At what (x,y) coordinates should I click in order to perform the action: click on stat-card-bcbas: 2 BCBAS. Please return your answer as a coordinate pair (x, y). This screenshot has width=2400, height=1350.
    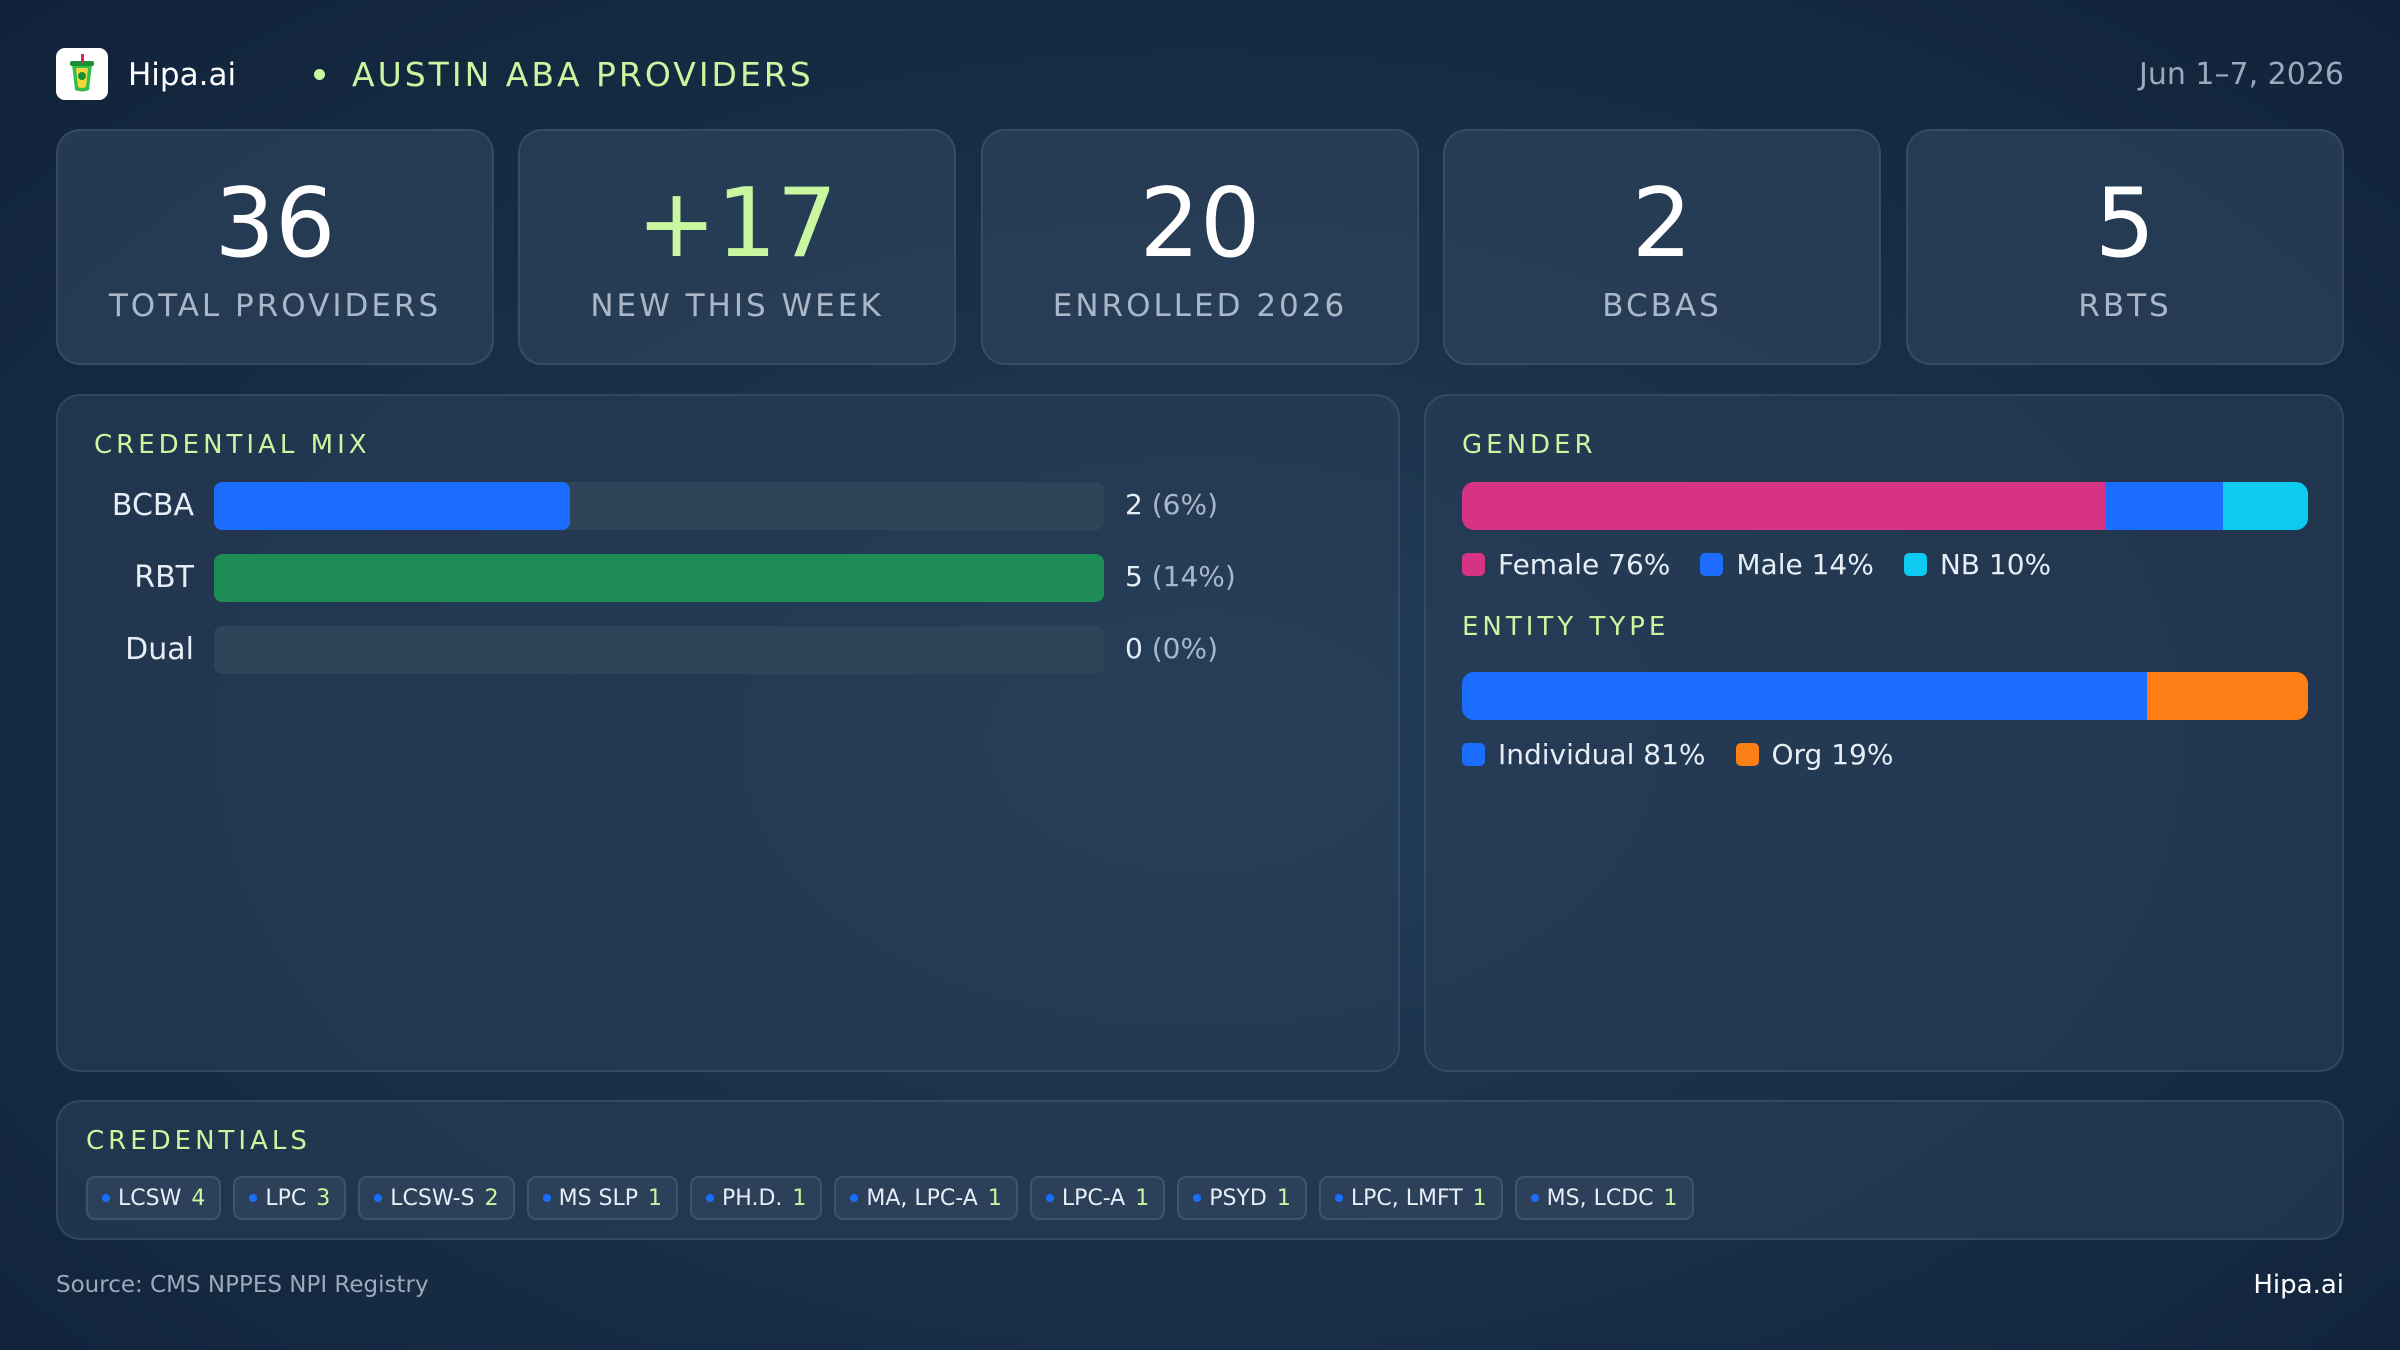
    Looking at the image, I should click on (1662, 247).